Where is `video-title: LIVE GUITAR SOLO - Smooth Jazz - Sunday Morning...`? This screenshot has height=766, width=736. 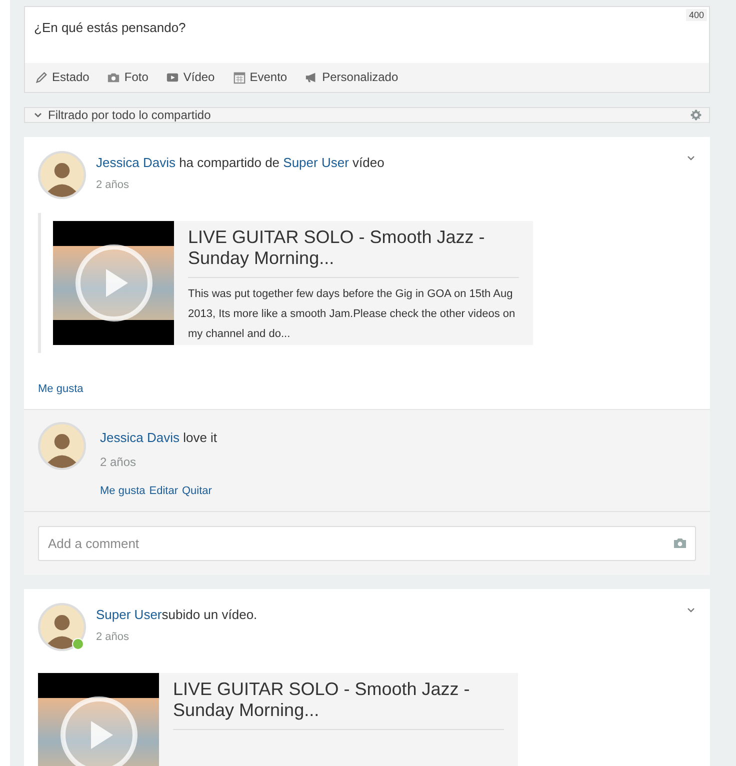
video-title: LIVE GUITAR SOLO - Smooth Jazz - Sunday Morning... is located at coordinates (353, 252).